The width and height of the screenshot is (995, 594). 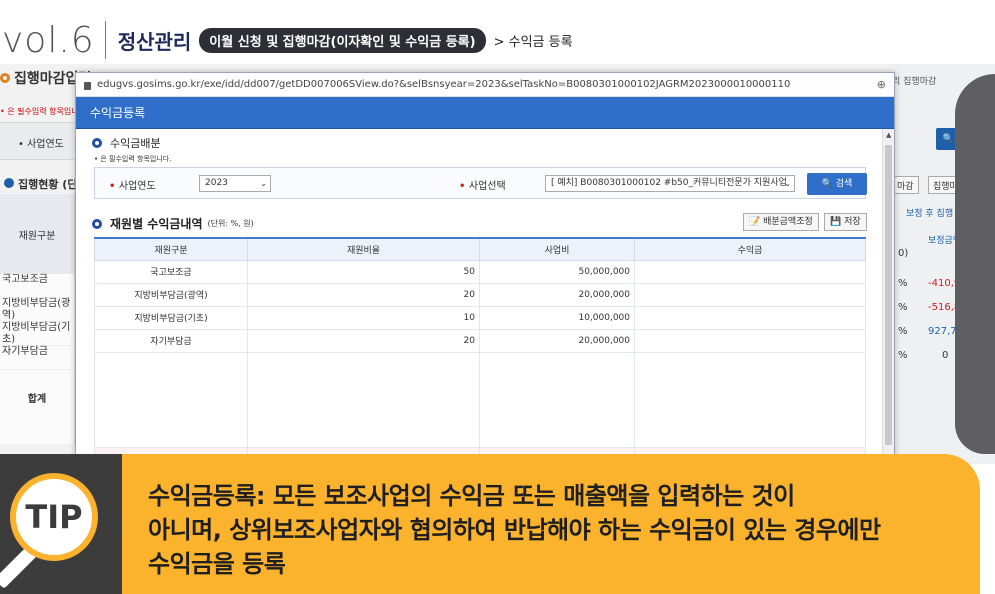 I want to click on popup-scrollbar: ▲, so click(x=888, y=294).